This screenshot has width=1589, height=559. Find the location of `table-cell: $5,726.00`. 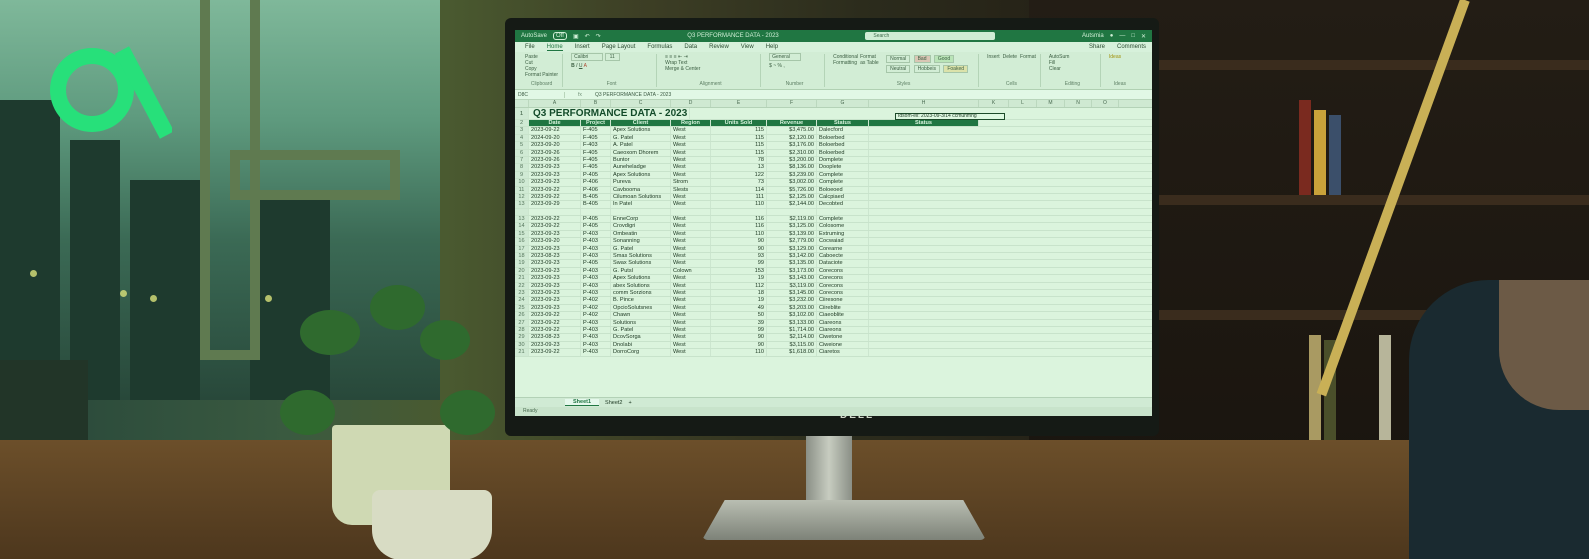

table-cell: $5,726.00 is located at coordinates (792, 189).